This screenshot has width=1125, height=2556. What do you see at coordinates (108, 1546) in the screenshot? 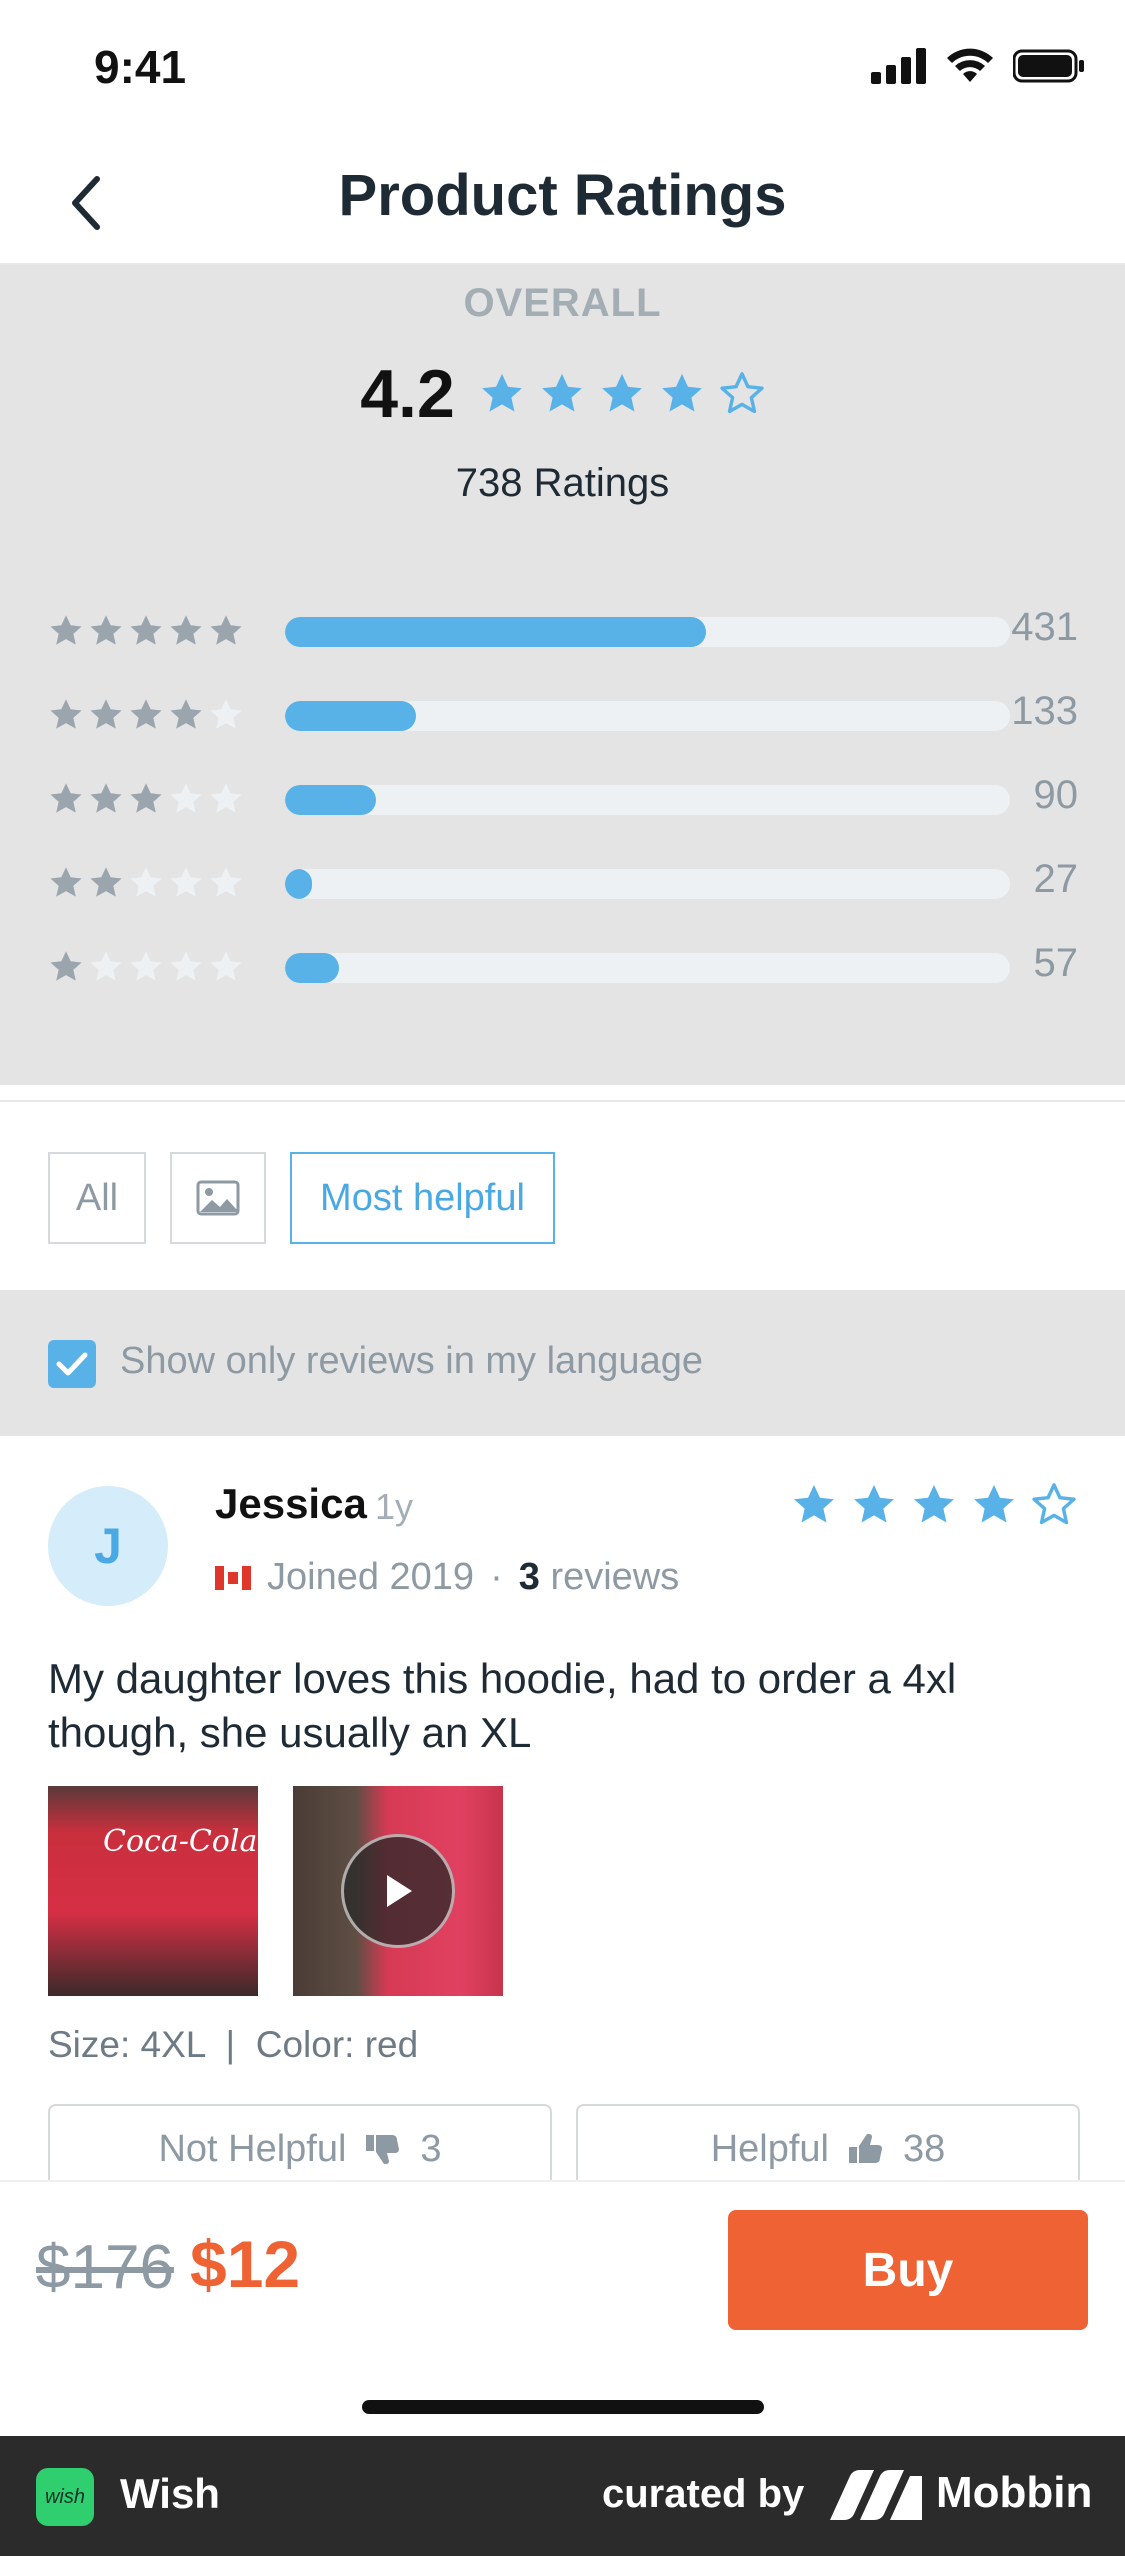
I see `avatar: J` at bounding box center [108, 1546].